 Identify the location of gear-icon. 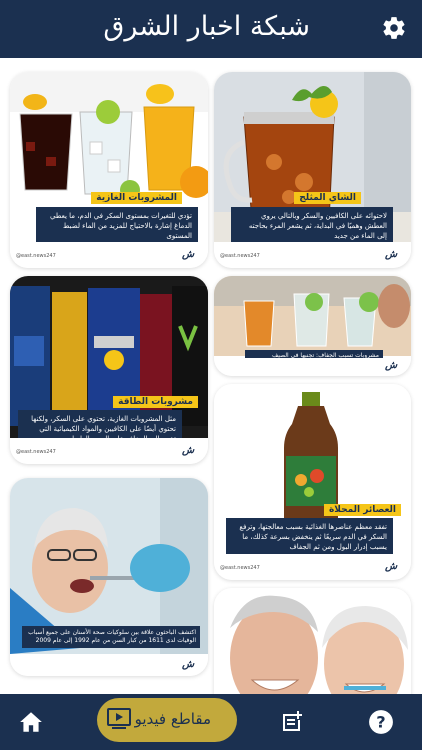
(394, 28).